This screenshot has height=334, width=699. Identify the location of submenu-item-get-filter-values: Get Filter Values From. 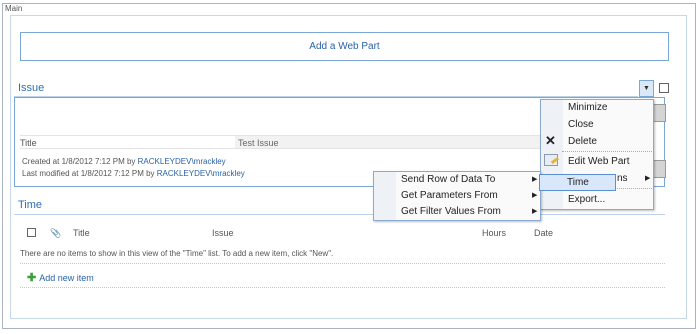
(451, 211).